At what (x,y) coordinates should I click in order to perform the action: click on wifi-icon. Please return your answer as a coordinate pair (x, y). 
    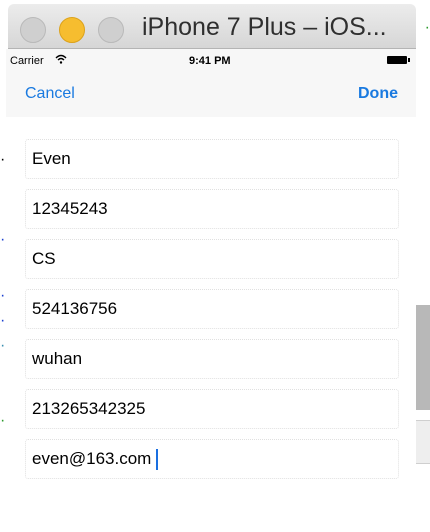
    Looking at the image, I should click on (61, 59).